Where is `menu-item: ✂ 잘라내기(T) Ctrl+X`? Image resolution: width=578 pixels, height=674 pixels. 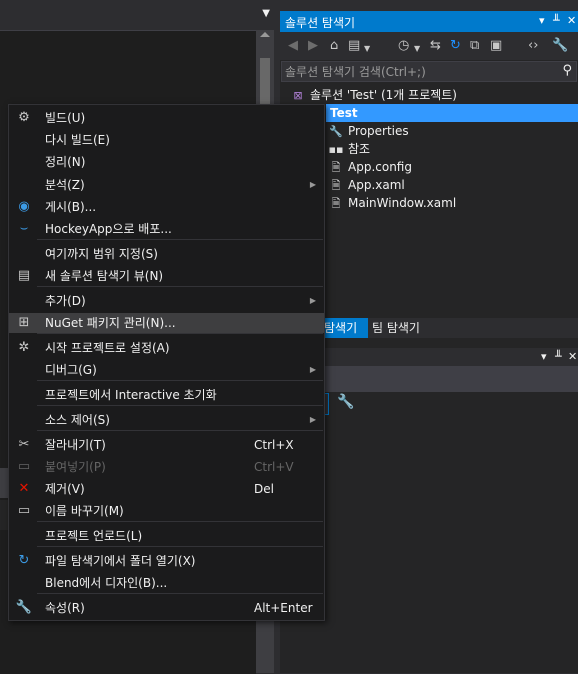 menu-item: ✂ 잘라내기(T) Ctrl+X is located at coordinates (166, 445).